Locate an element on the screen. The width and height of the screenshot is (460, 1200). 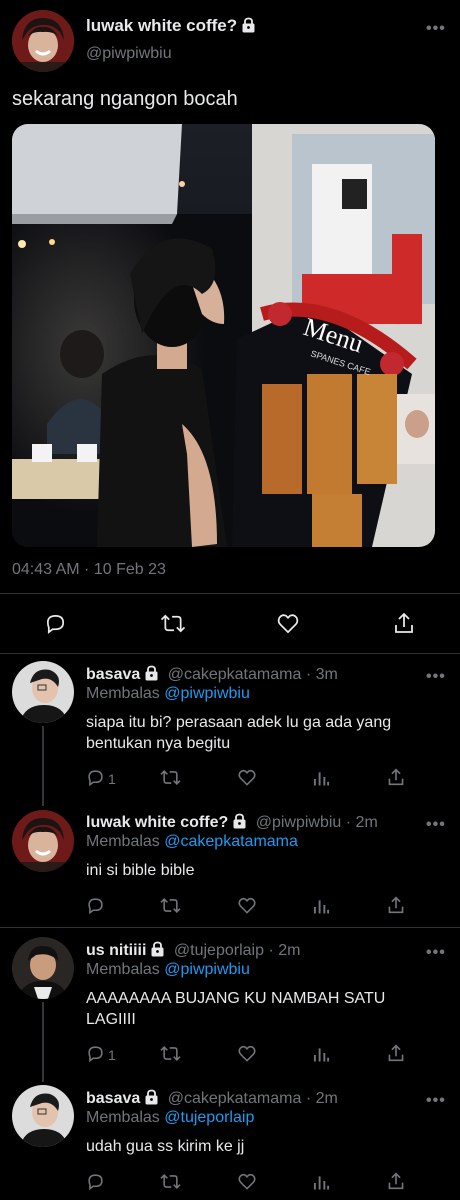
reply-author-name: luwak white coffe? is located at coordinates (157, 822).